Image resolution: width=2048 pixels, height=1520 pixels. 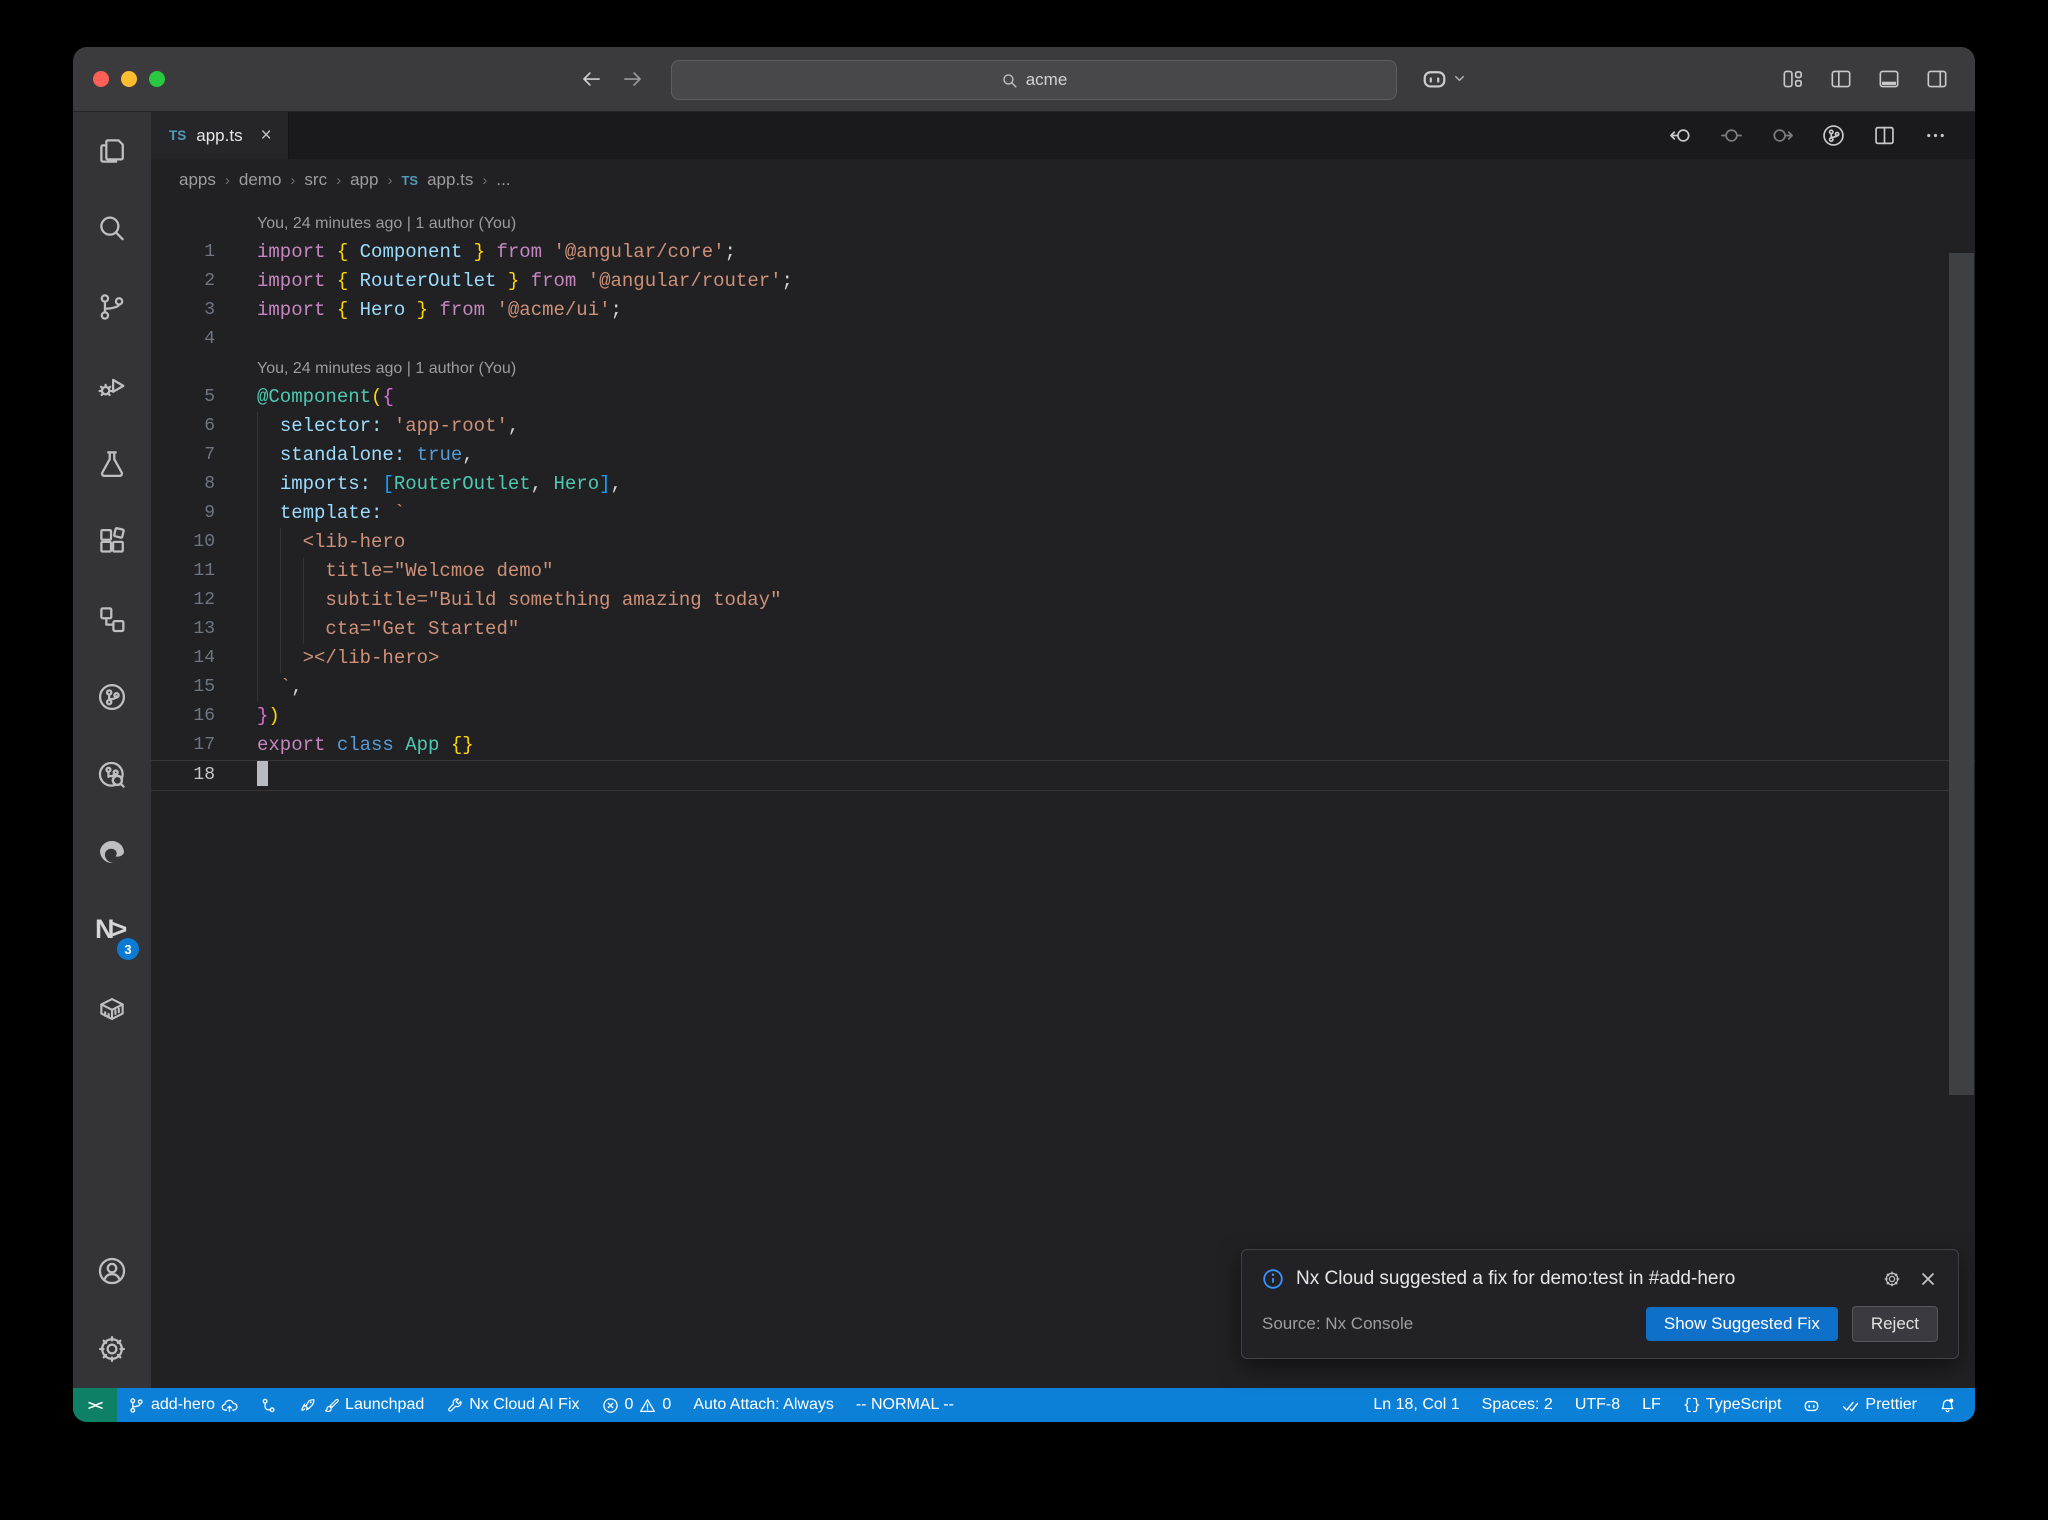 I want to click on activity-search-sidebar, so click(x=112, y=229).